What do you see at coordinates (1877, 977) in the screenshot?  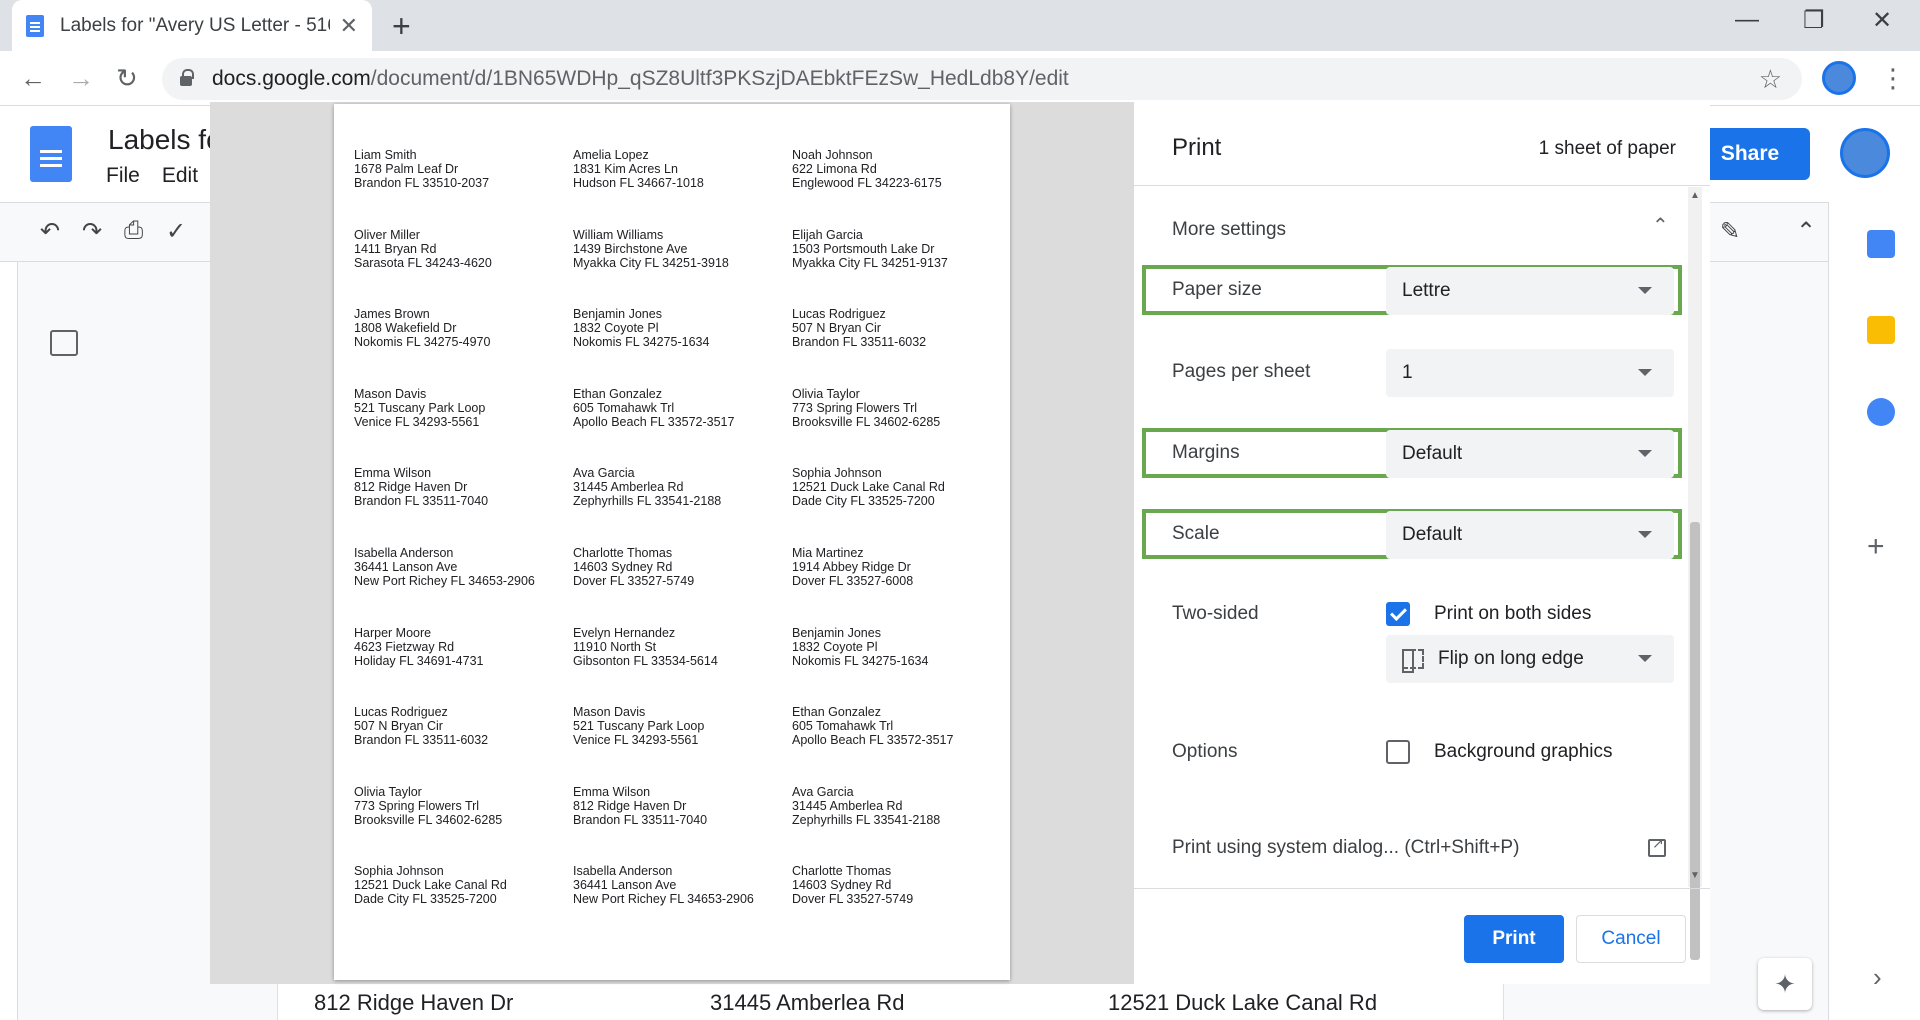 I see `expand-panel-icon: ›` at bounding box center [1877, 977].